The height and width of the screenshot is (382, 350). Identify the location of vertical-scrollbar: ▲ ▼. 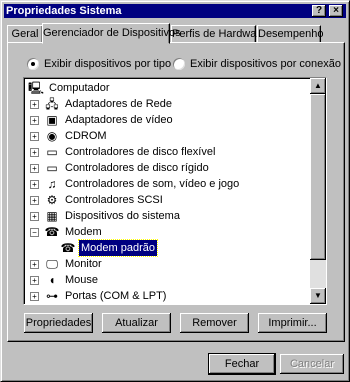
(318, 191).